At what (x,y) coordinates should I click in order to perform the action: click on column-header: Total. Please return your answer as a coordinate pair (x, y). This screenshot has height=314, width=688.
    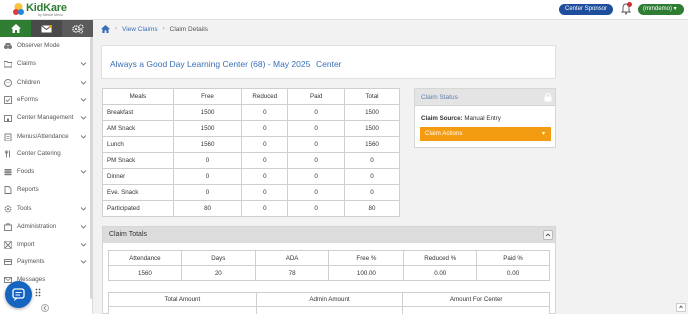
    Looking at the image, I should click on (372, 96).